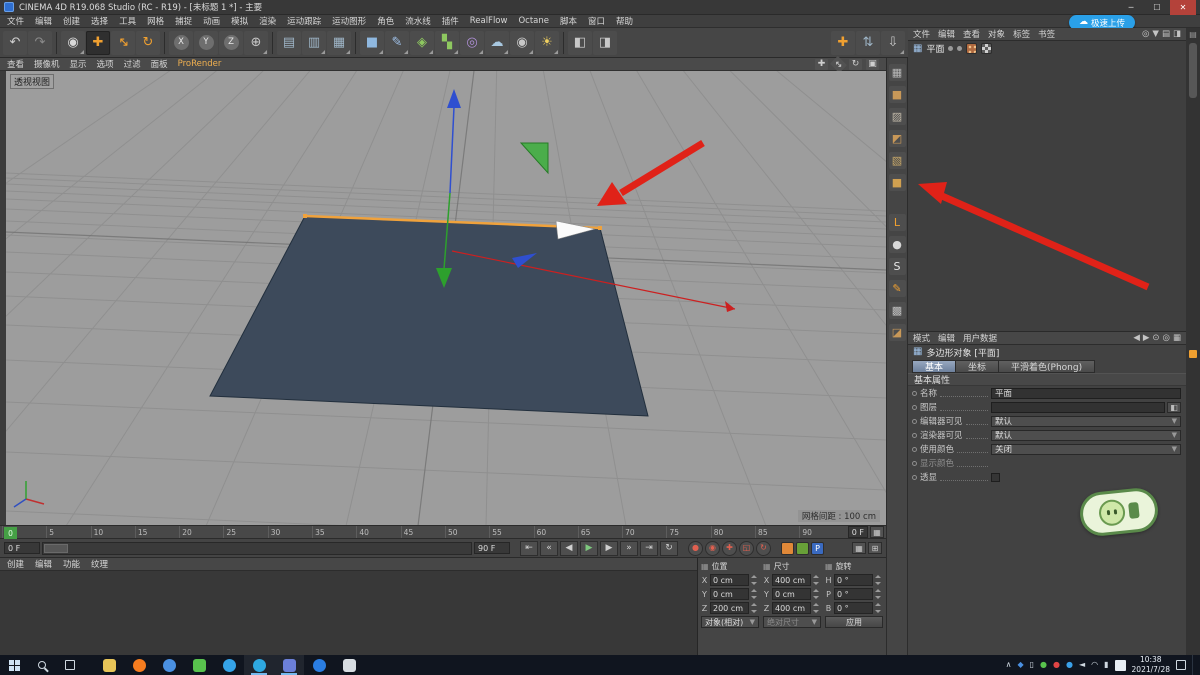  Describe the element at coordinates (1021, 34) in the screenshot. I see `object-manager-menu-item: 标签` at that location.